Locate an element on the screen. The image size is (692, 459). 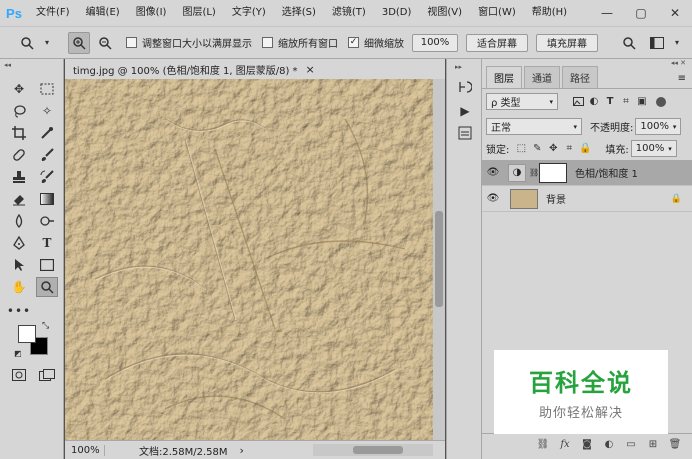
new-adjustment-icon: ◐ is located at coordinates (609, 445).